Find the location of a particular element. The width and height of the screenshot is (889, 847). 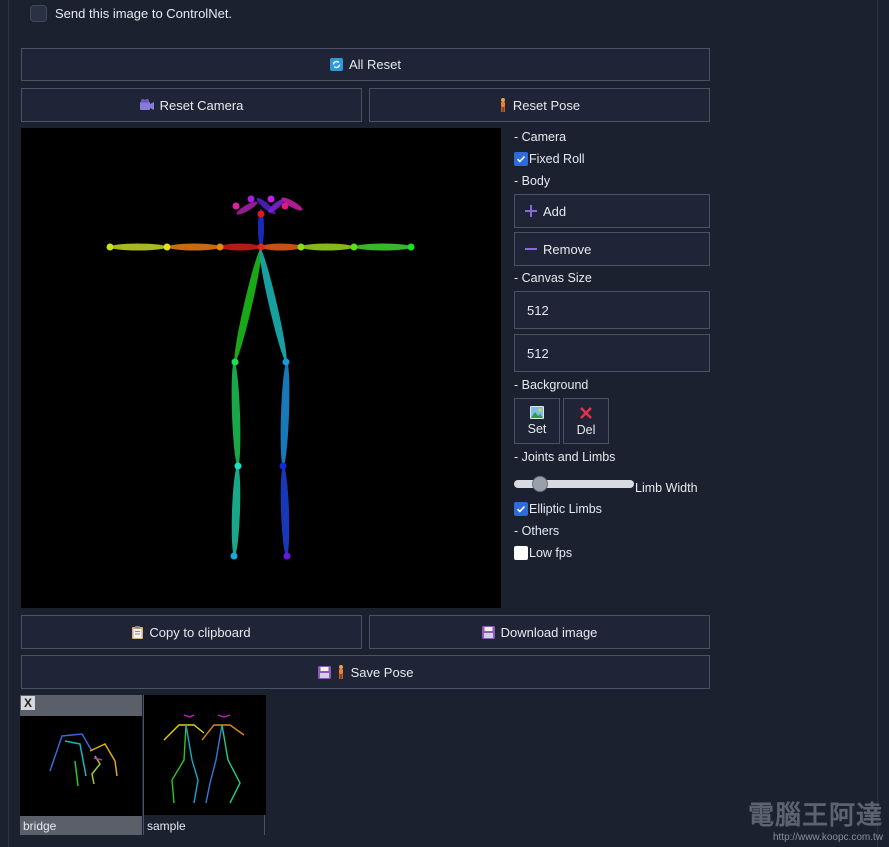

thumbnail-sample is located at coordinates (205, 755).